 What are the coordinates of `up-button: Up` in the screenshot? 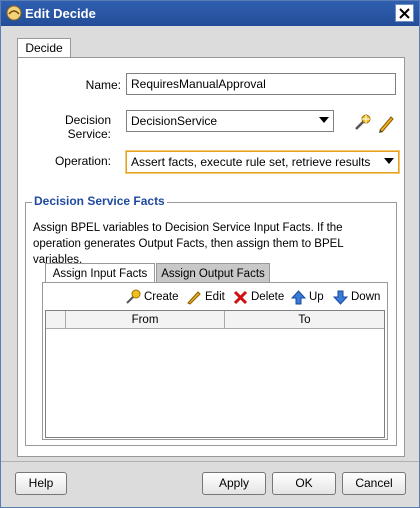 It's located at (307, 297).